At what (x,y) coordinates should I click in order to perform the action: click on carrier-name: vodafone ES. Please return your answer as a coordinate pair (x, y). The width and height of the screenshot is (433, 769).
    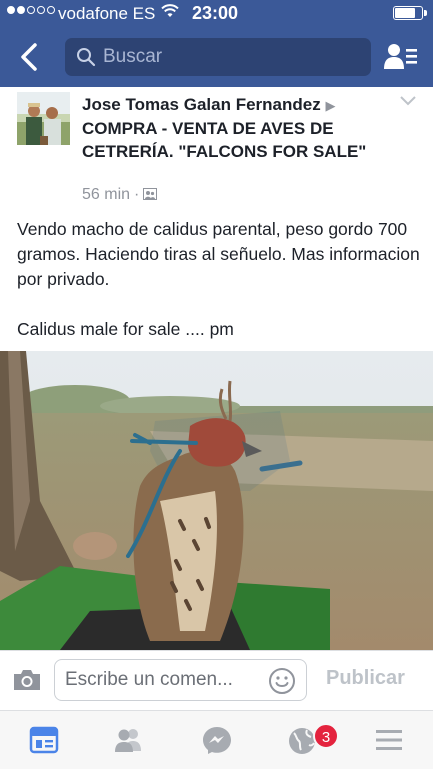
    Looking at the image, I should click on (107, 13).